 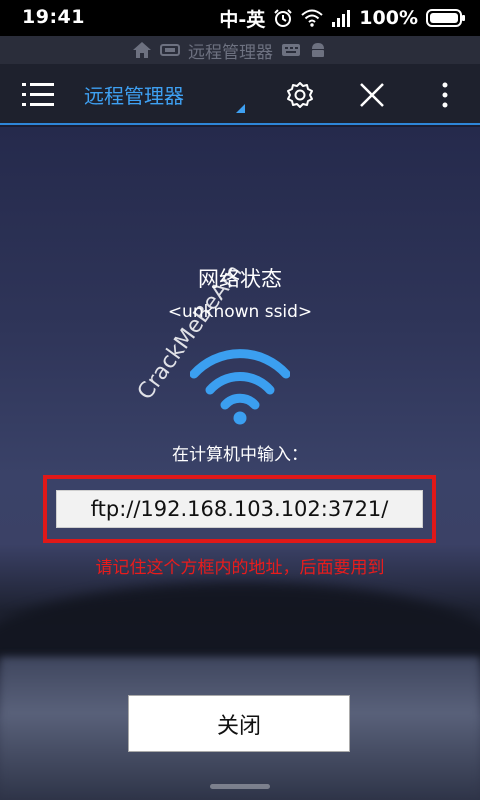 What do you see at coordinates (291, 50) in the screenshot?
I see `keyboard-icon` at bounding box center [291, 50].